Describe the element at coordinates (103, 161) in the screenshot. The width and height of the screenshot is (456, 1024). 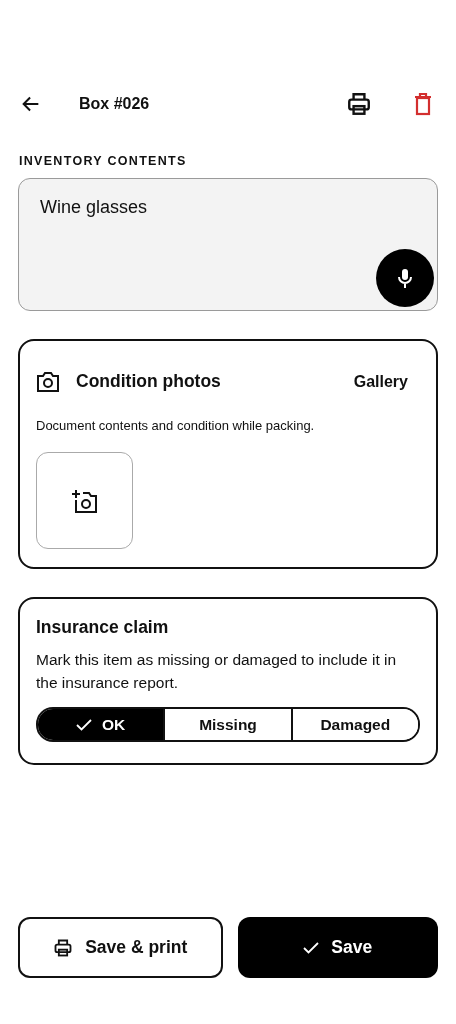
I see `section-label: INVENTORY CONTENTS` at that location.